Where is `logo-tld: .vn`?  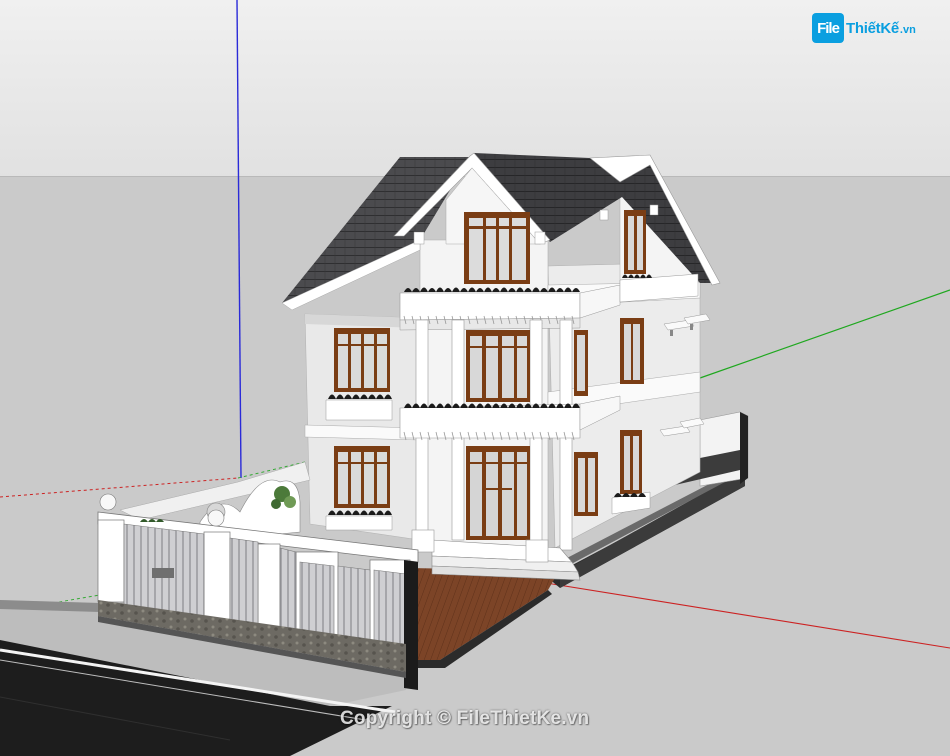 logo-tld: .vn is located at coordinates (907, 30).